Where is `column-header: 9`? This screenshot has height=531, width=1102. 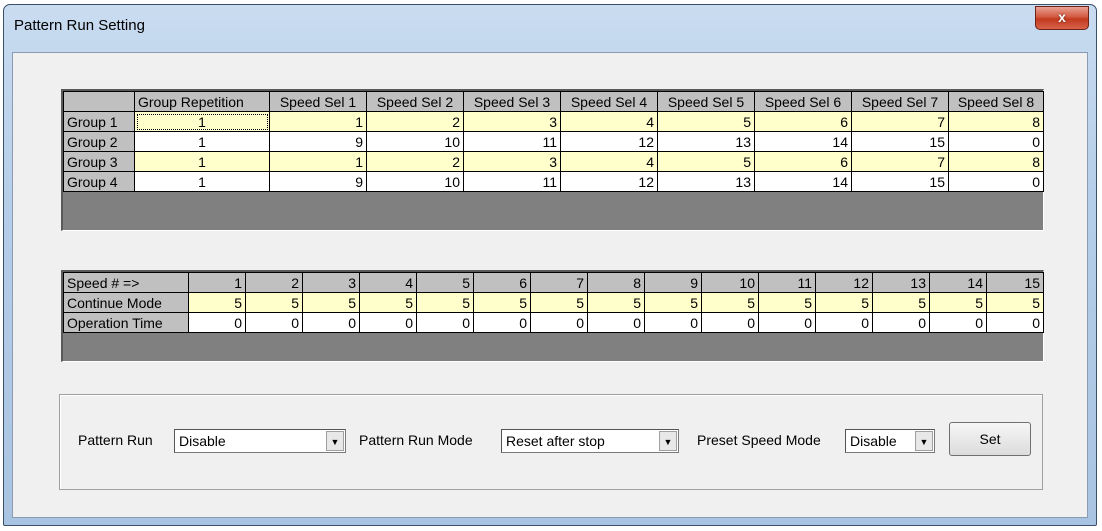
column-header: 9 is located at coordinates (673, 282).